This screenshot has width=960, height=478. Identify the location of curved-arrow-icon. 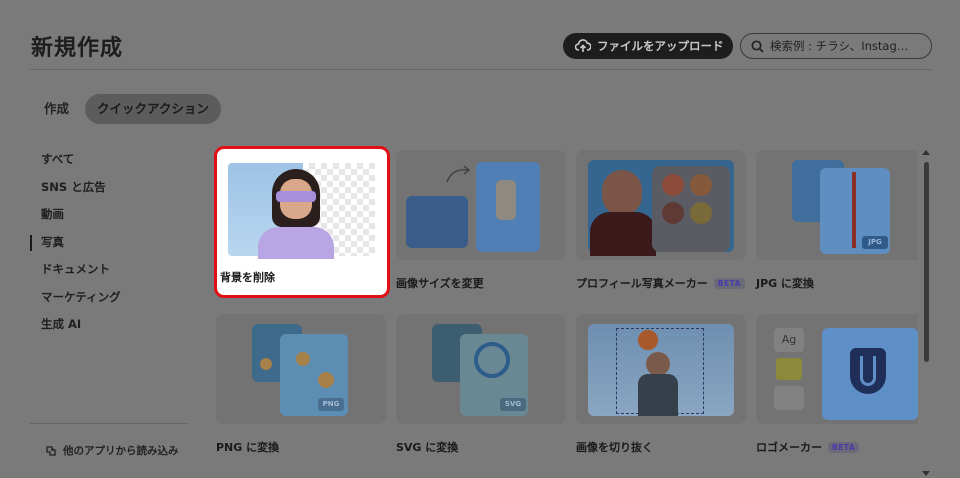
(458, 174).